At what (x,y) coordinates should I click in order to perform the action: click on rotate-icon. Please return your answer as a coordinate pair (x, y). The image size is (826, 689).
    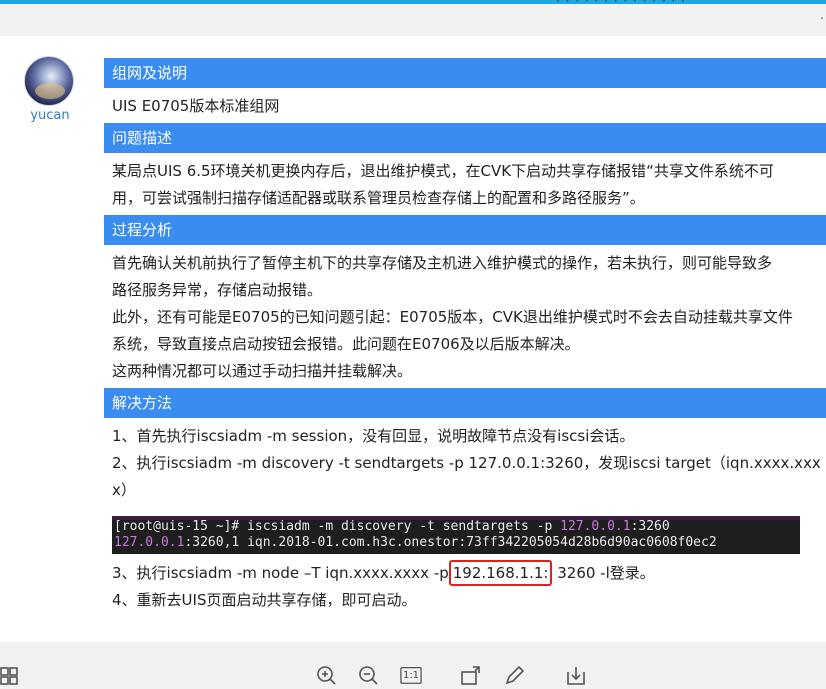
    Looking at the image, I should click on (472, 675).